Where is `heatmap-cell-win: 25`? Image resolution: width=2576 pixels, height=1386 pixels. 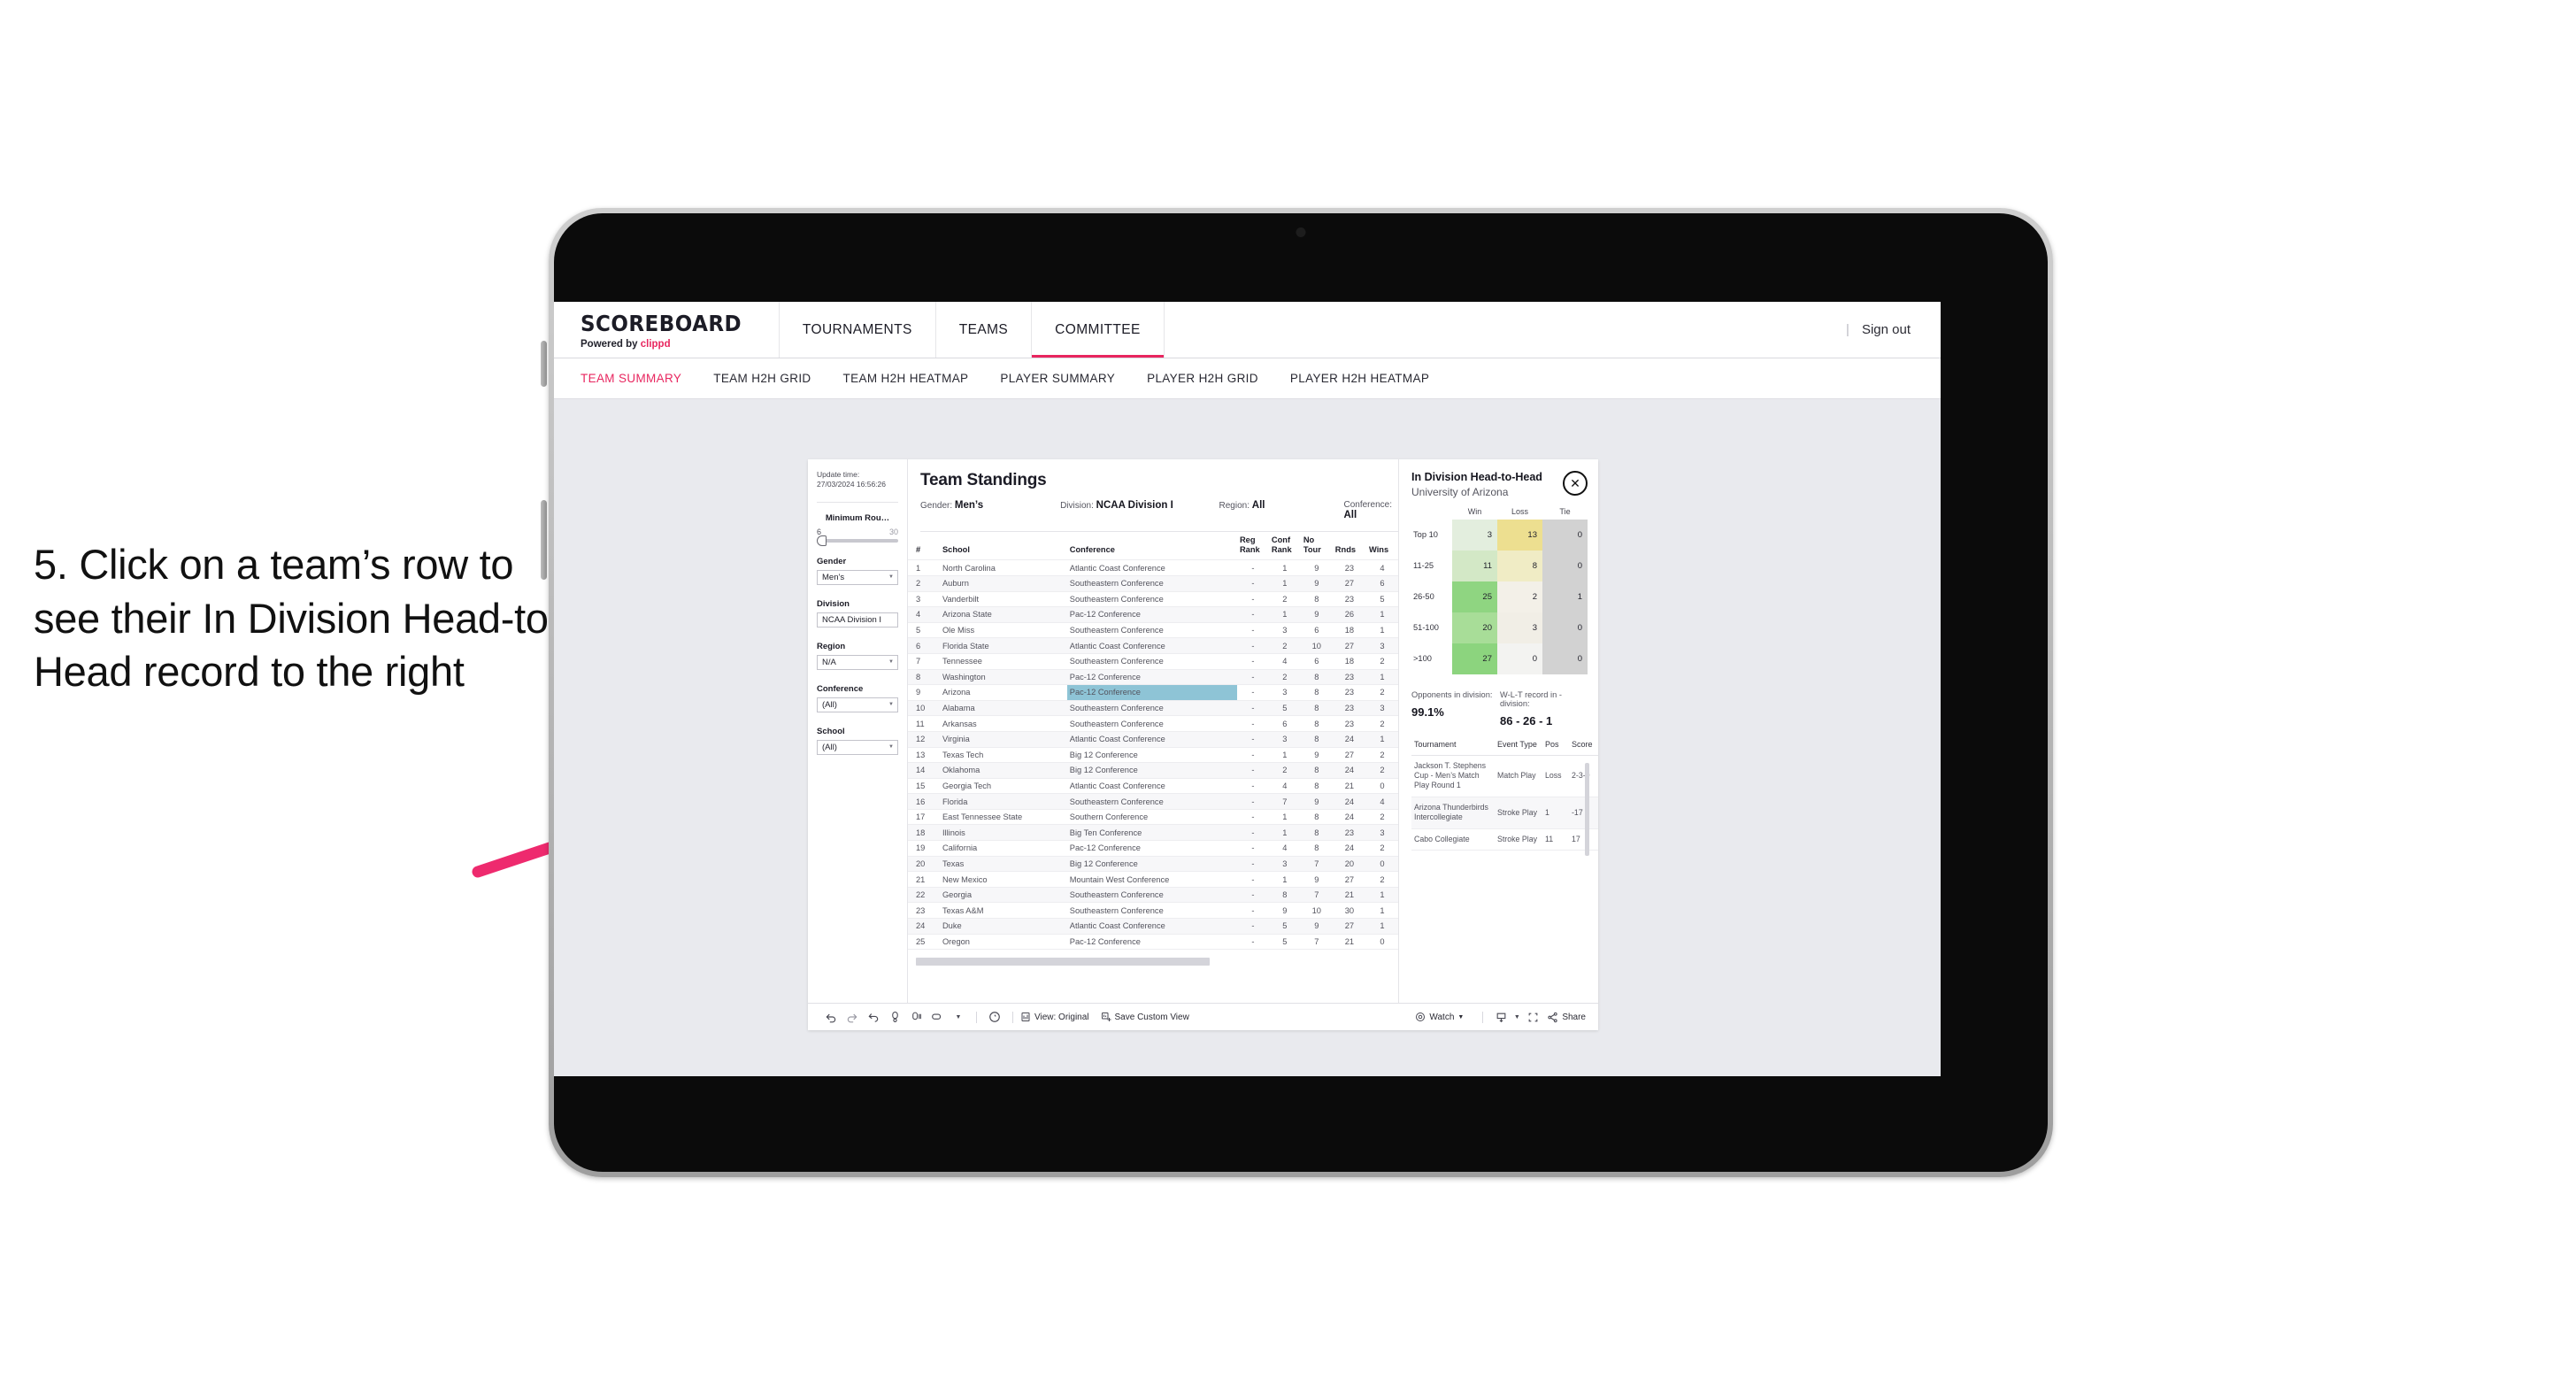 heatmap-cell-win: 25 is located at coordinates (1474, 596).